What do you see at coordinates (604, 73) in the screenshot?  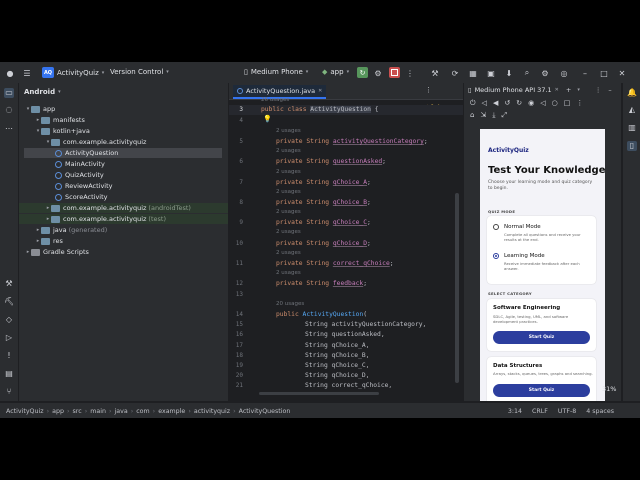 I see `maximize-icon: □` at bounding box center [604, 73].